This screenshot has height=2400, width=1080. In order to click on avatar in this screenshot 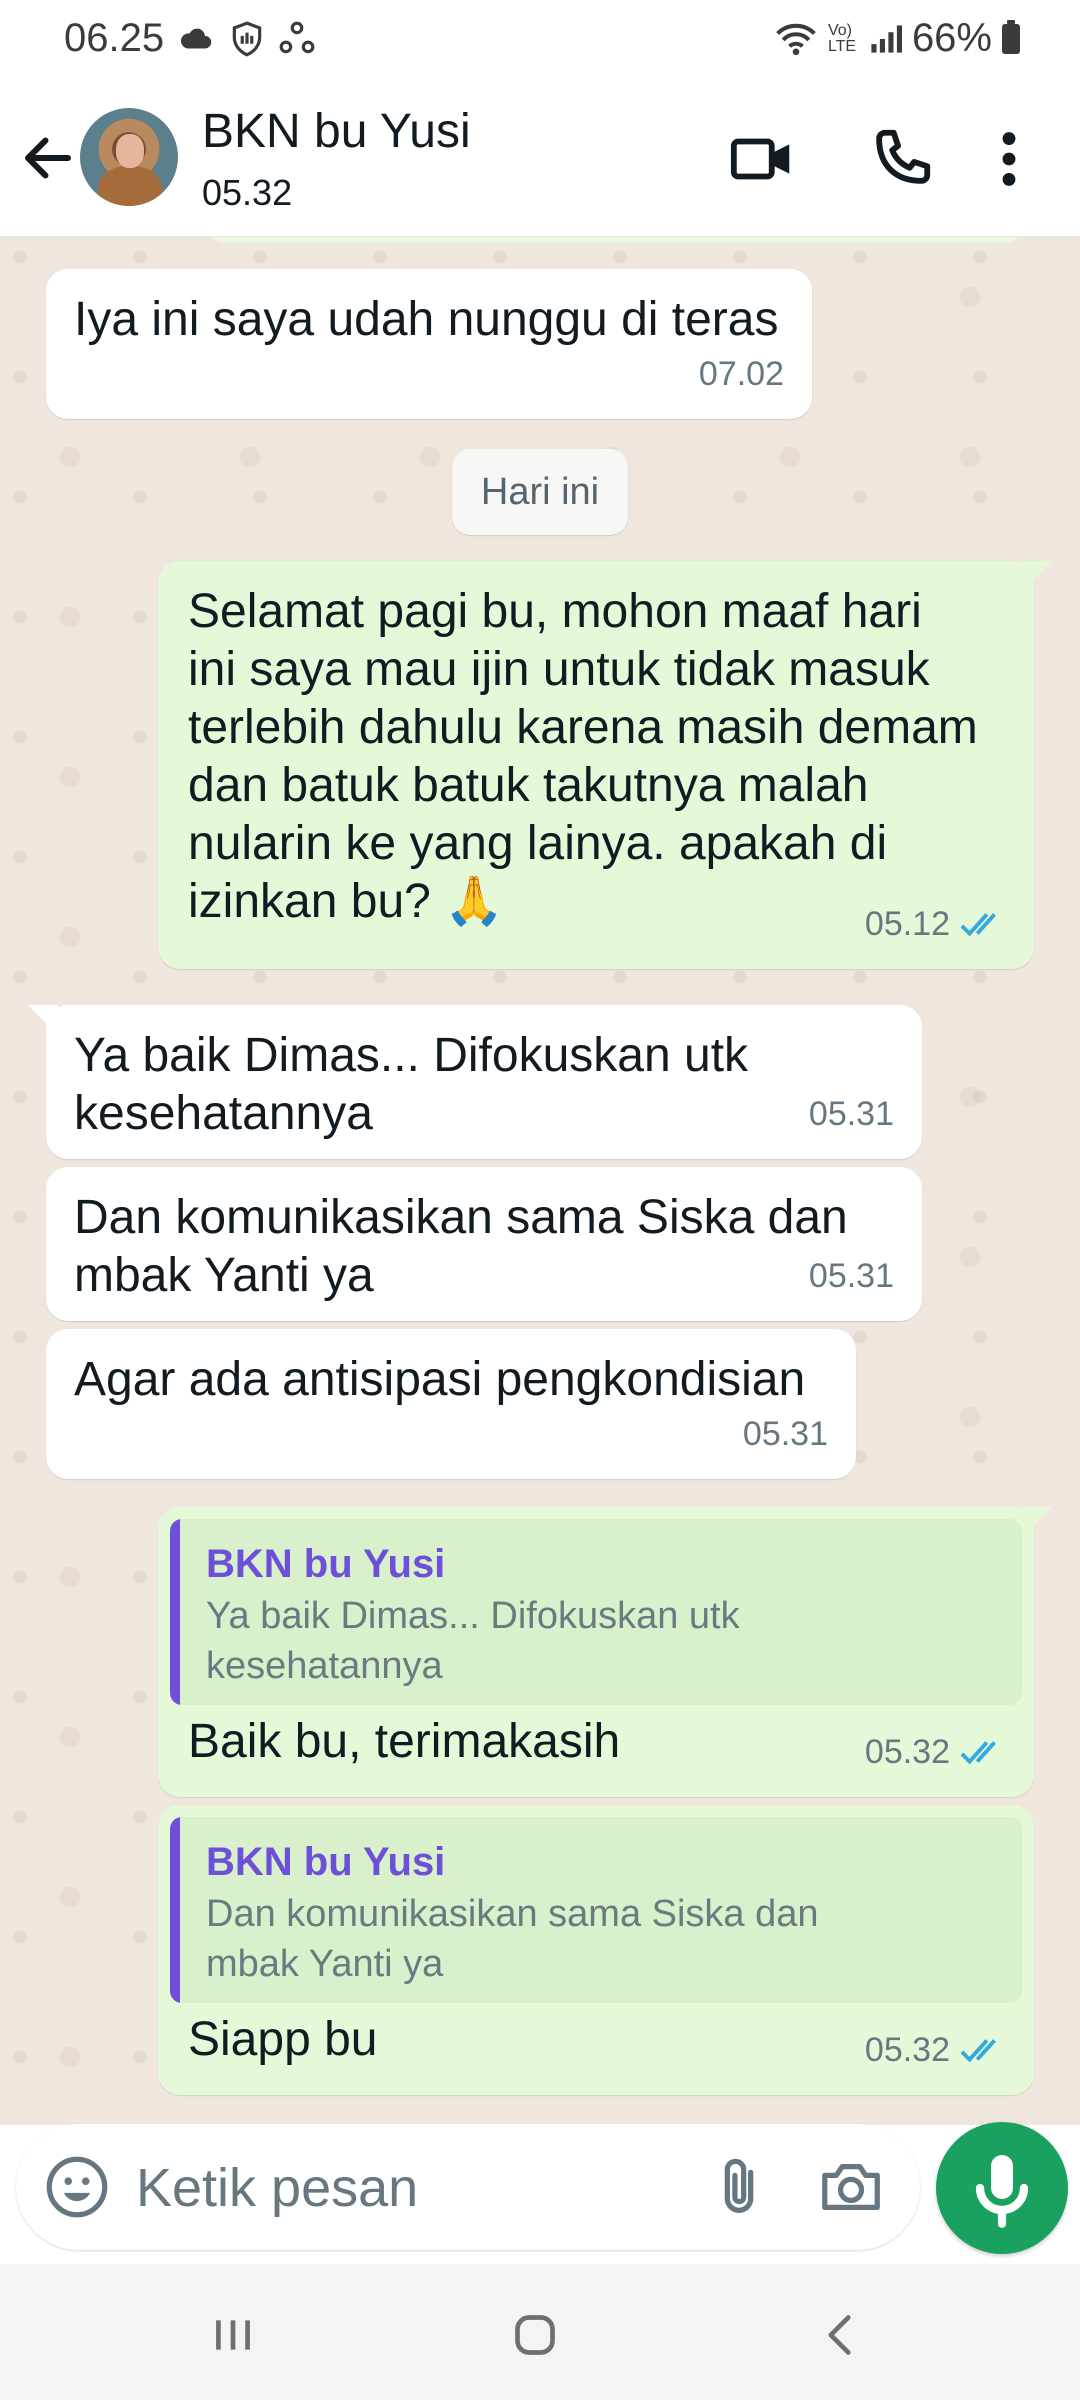, I will do `click(129, 157)`.